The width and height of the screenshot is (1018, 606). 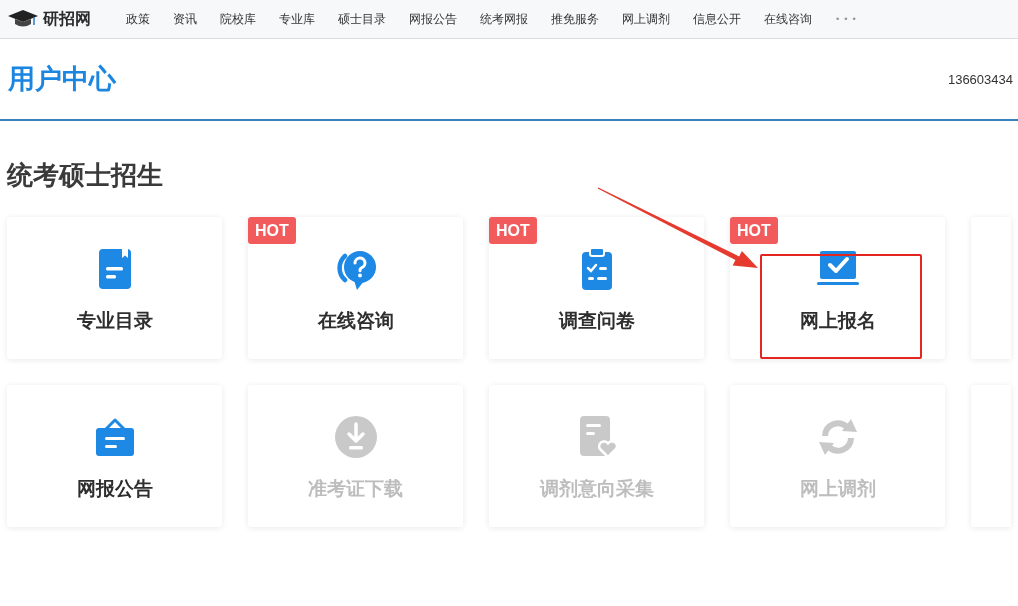 I want to click on nav-link: 资讯, so click(x=185, y=19).